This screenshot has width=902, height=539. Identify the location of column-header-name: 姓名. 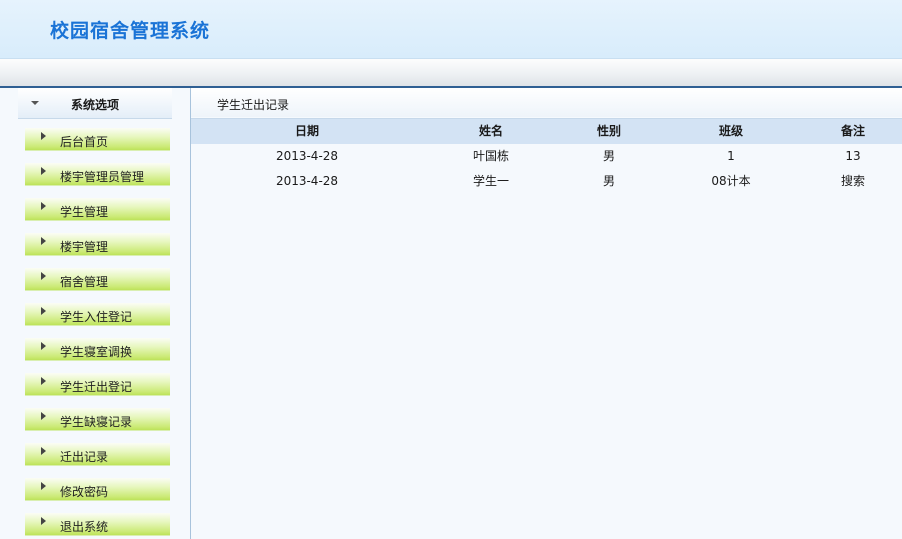
(490, 131).